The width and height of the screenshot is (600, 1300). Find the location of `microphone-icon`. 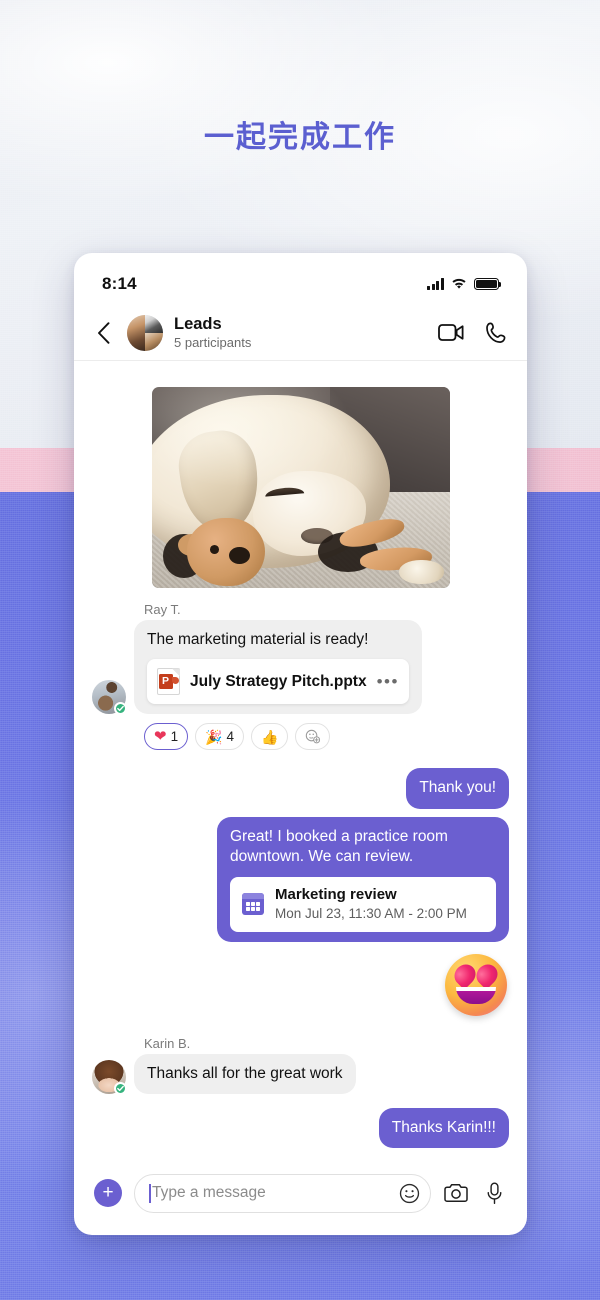

microphone-icon is located at coordinates (494, 1192).